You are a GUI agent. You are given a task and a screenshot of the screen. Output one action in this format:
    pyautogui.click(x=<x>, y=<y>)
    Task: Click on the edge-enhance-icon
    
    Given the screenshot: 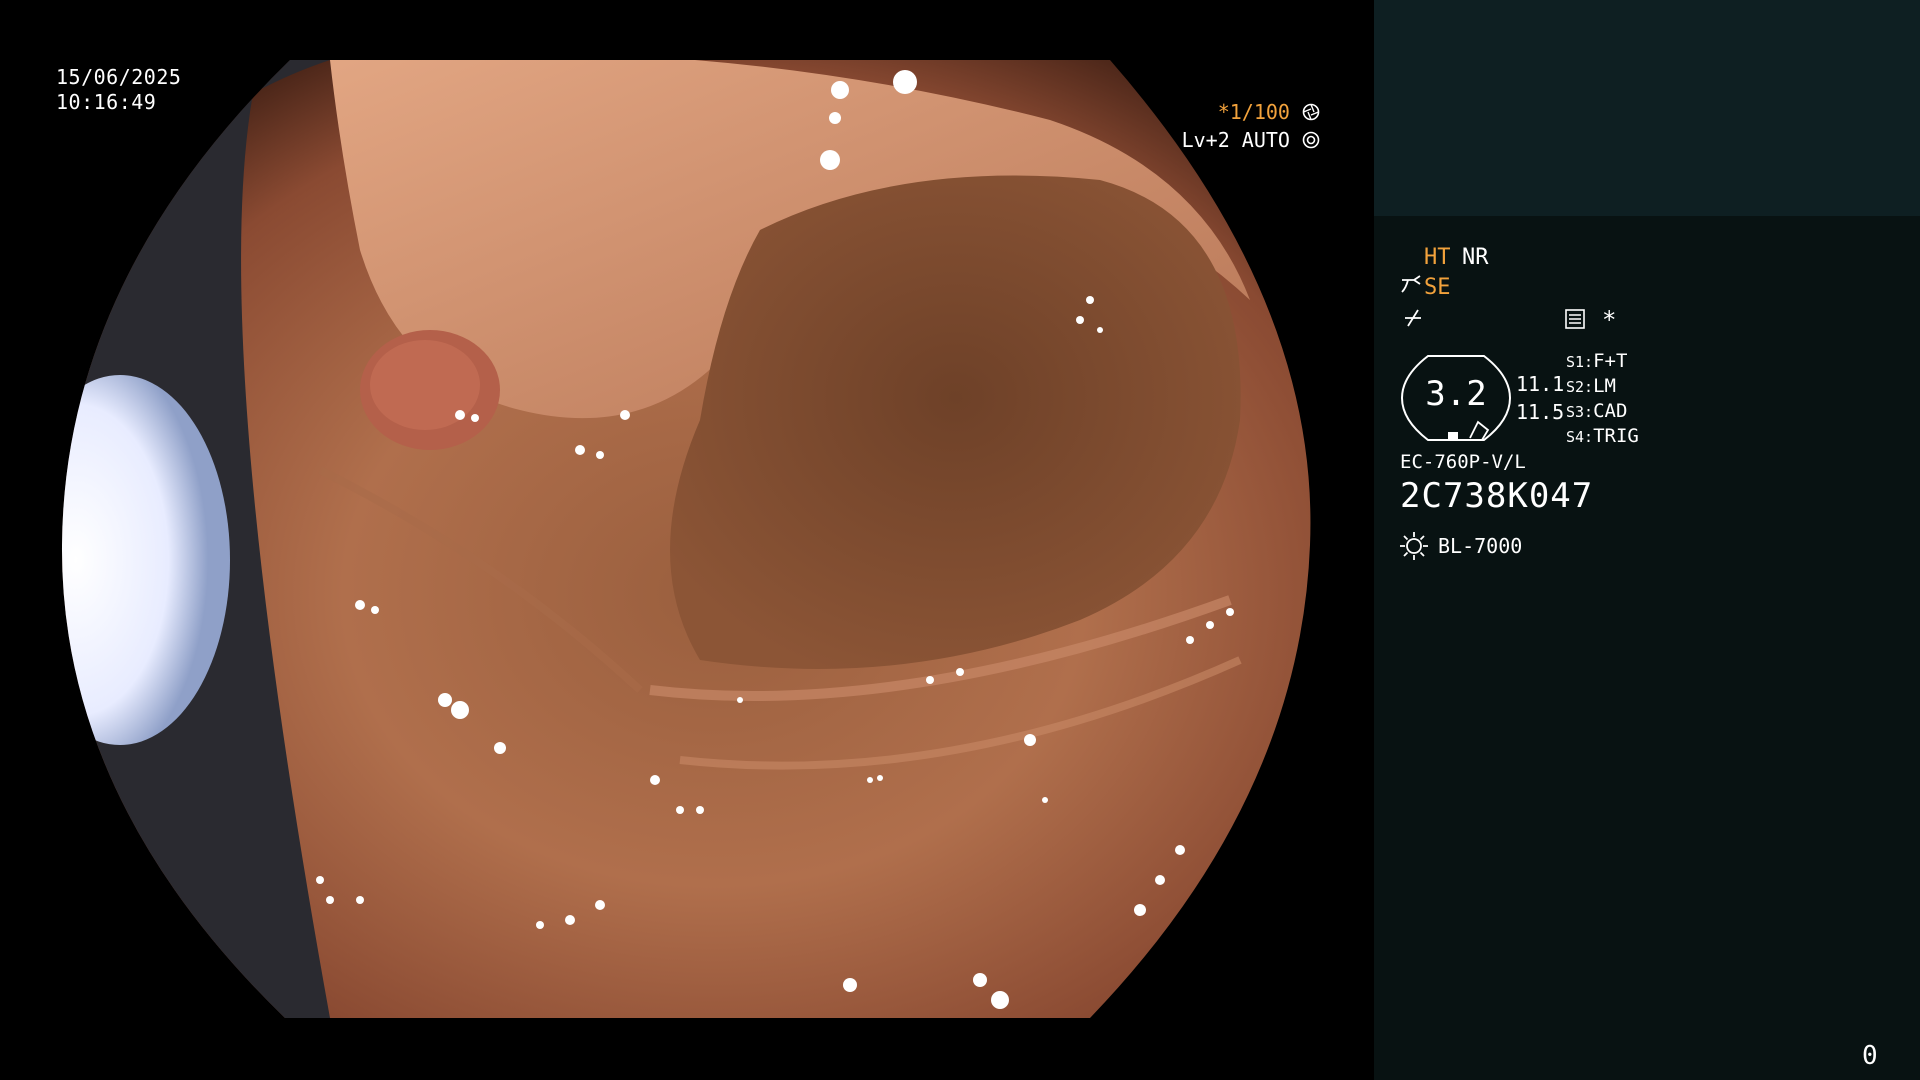 What is the action you would take?
    pyautogui.click(x=1413, y=318)
    